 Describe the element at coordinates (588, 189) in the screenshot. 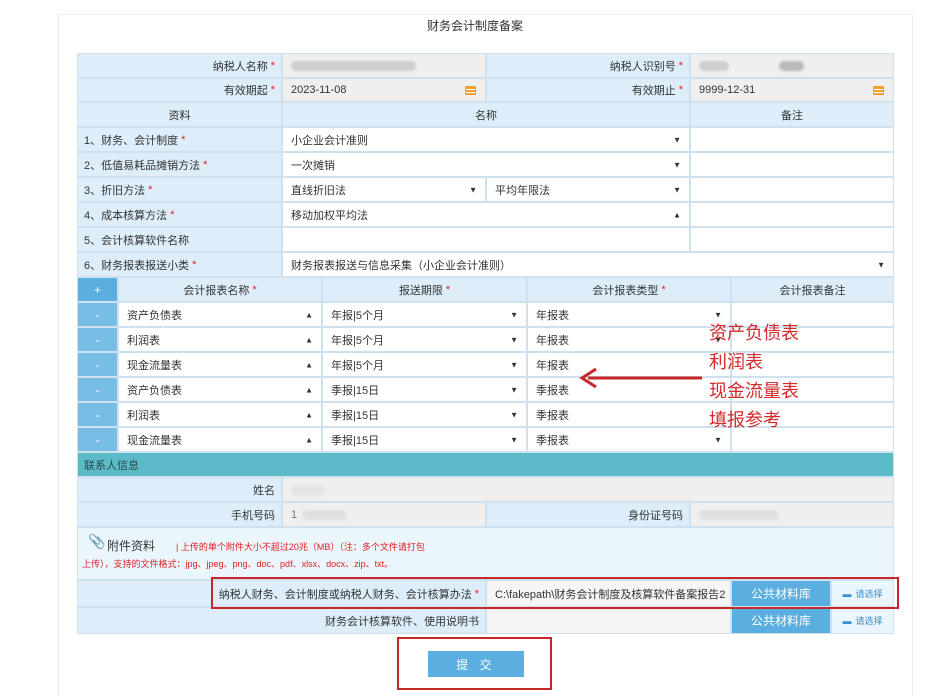

I see `depreciation-method-select: 平均年限法 ▼` at that location.